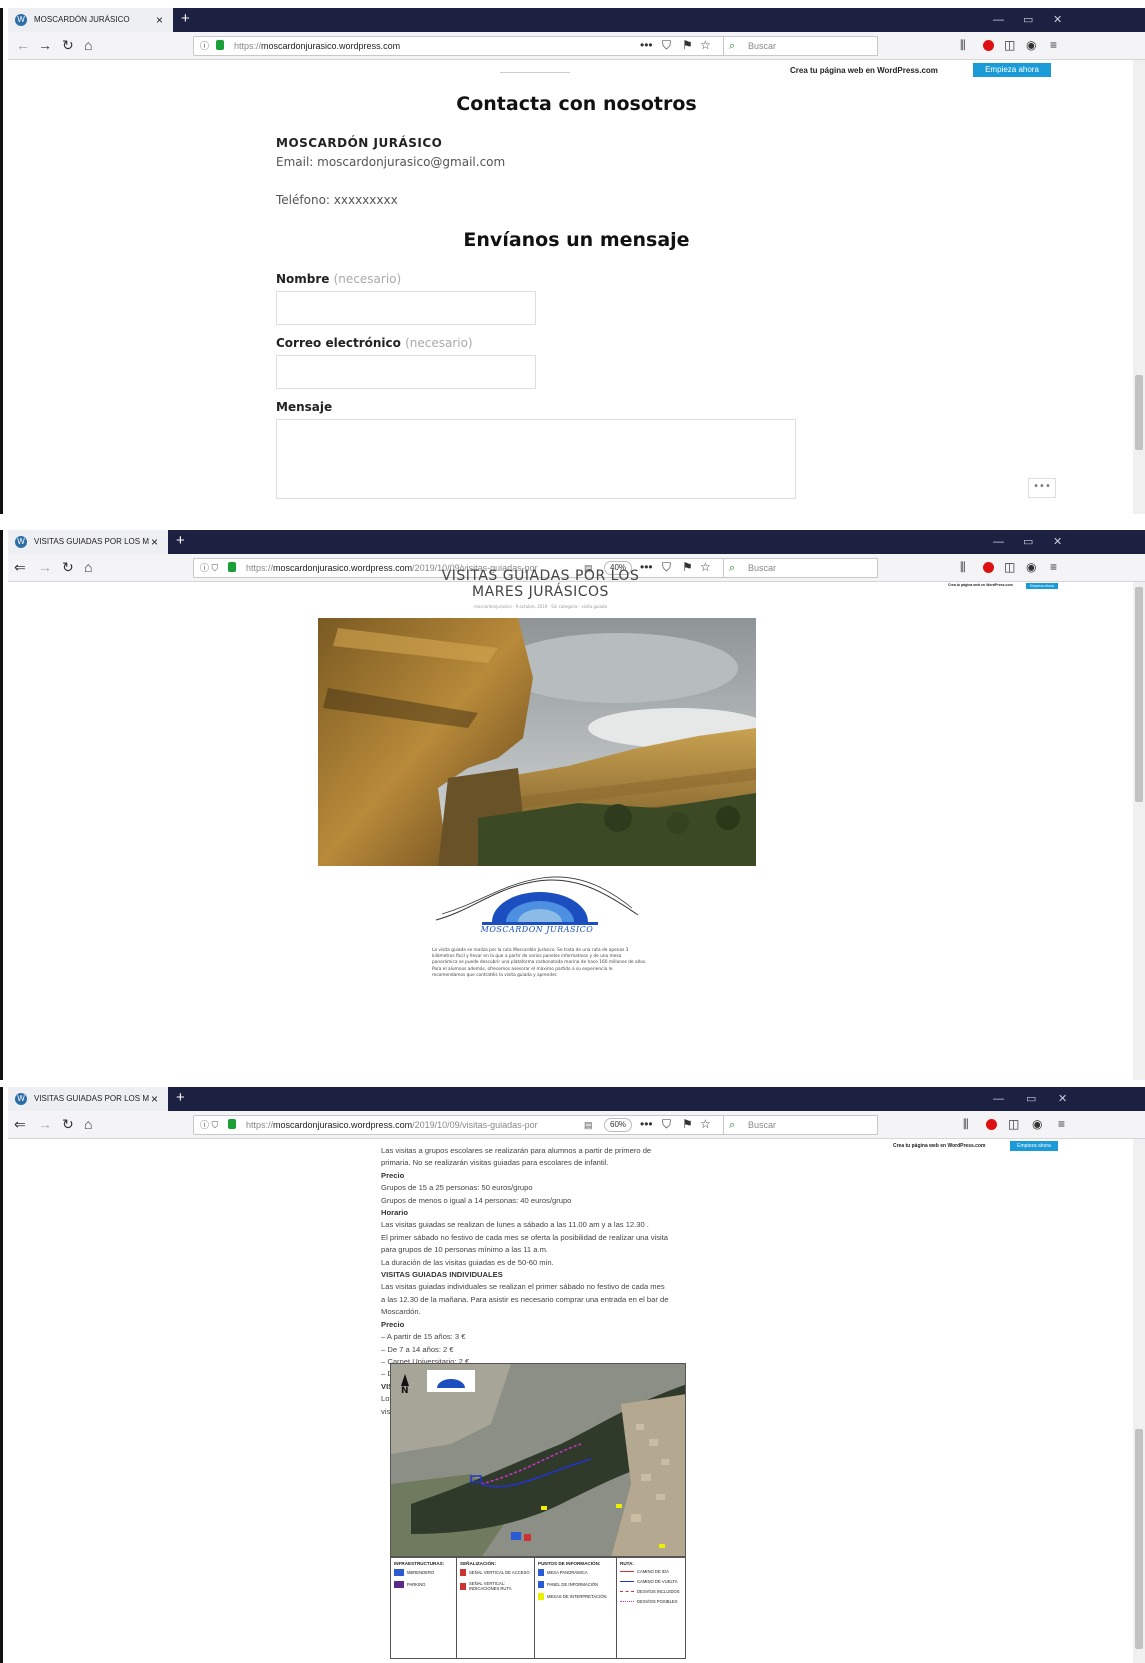  I want to click on nombre-field, so click(406, 308).